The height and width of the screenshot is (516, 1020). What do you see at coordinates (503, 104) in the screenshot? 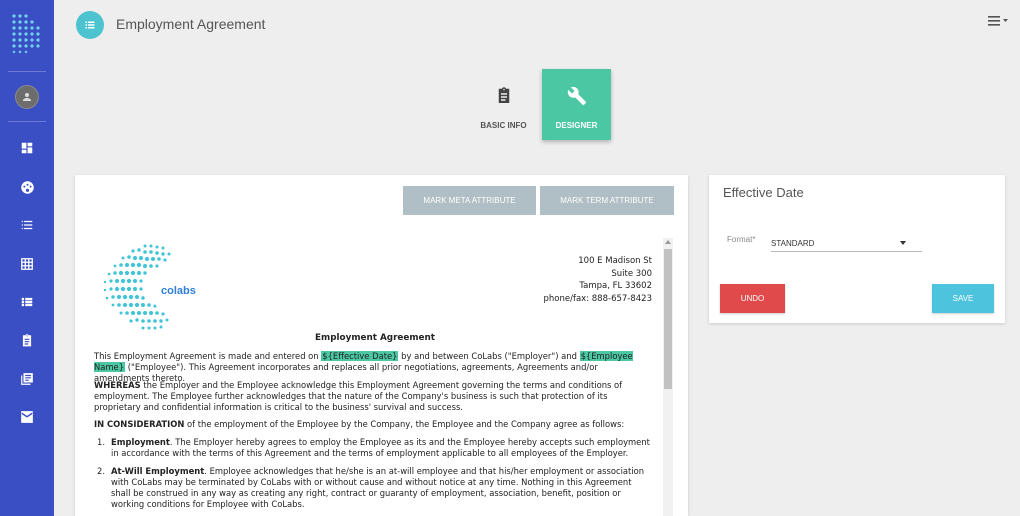
I see `step-basic-info: BASIC INFO` at bounding box center [503, 104].